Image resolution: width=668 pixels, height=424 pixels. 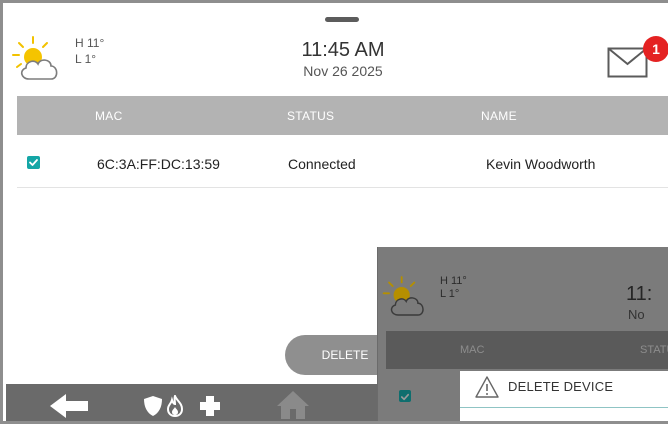 What do you see at coordinates (322, 164) in the screenshot?
I see `cell-status: Connected` at bounding box center [322, 164].